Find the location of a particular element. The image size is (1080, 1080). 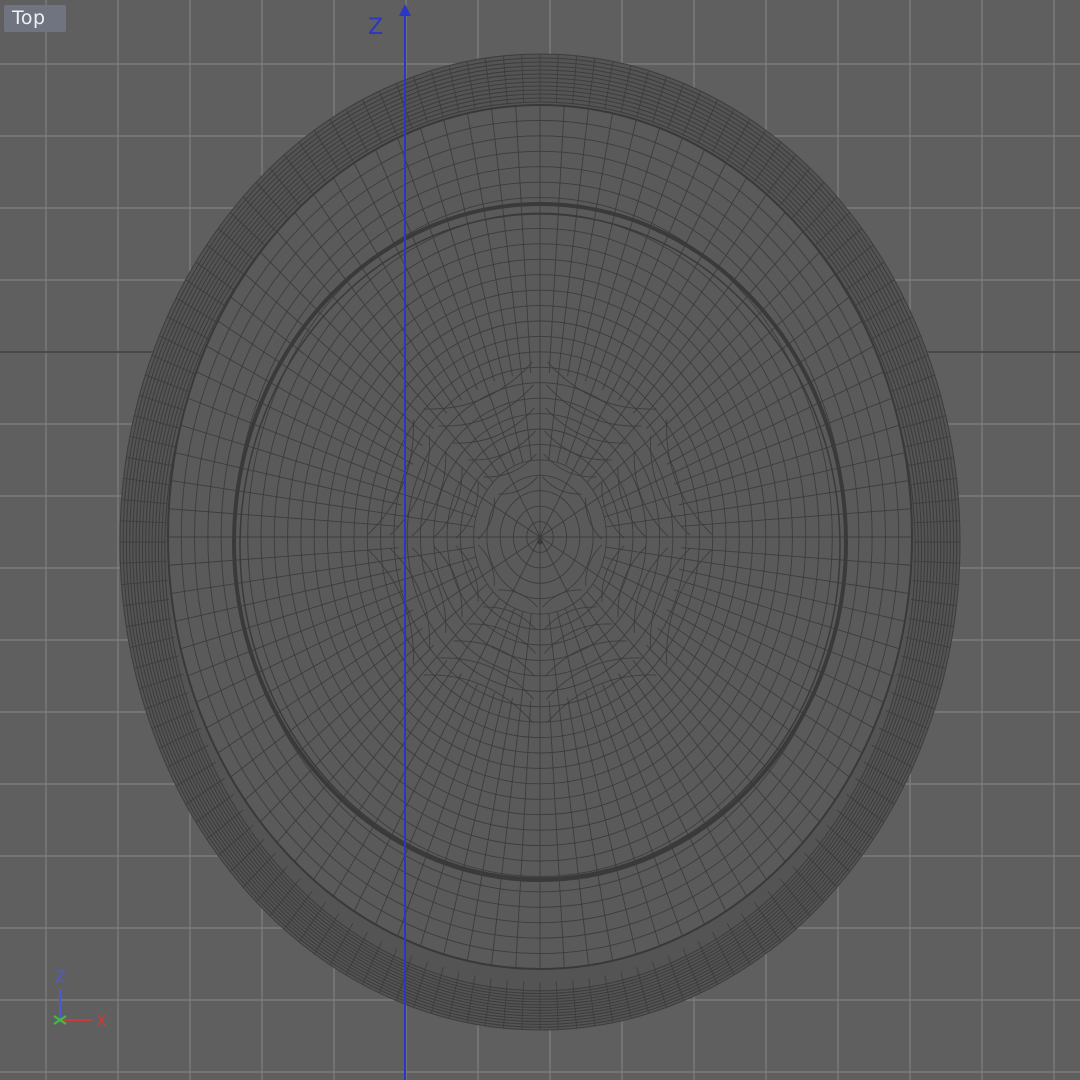

orientation-gizmo: Z Y X is located at coordinates (80, 998).